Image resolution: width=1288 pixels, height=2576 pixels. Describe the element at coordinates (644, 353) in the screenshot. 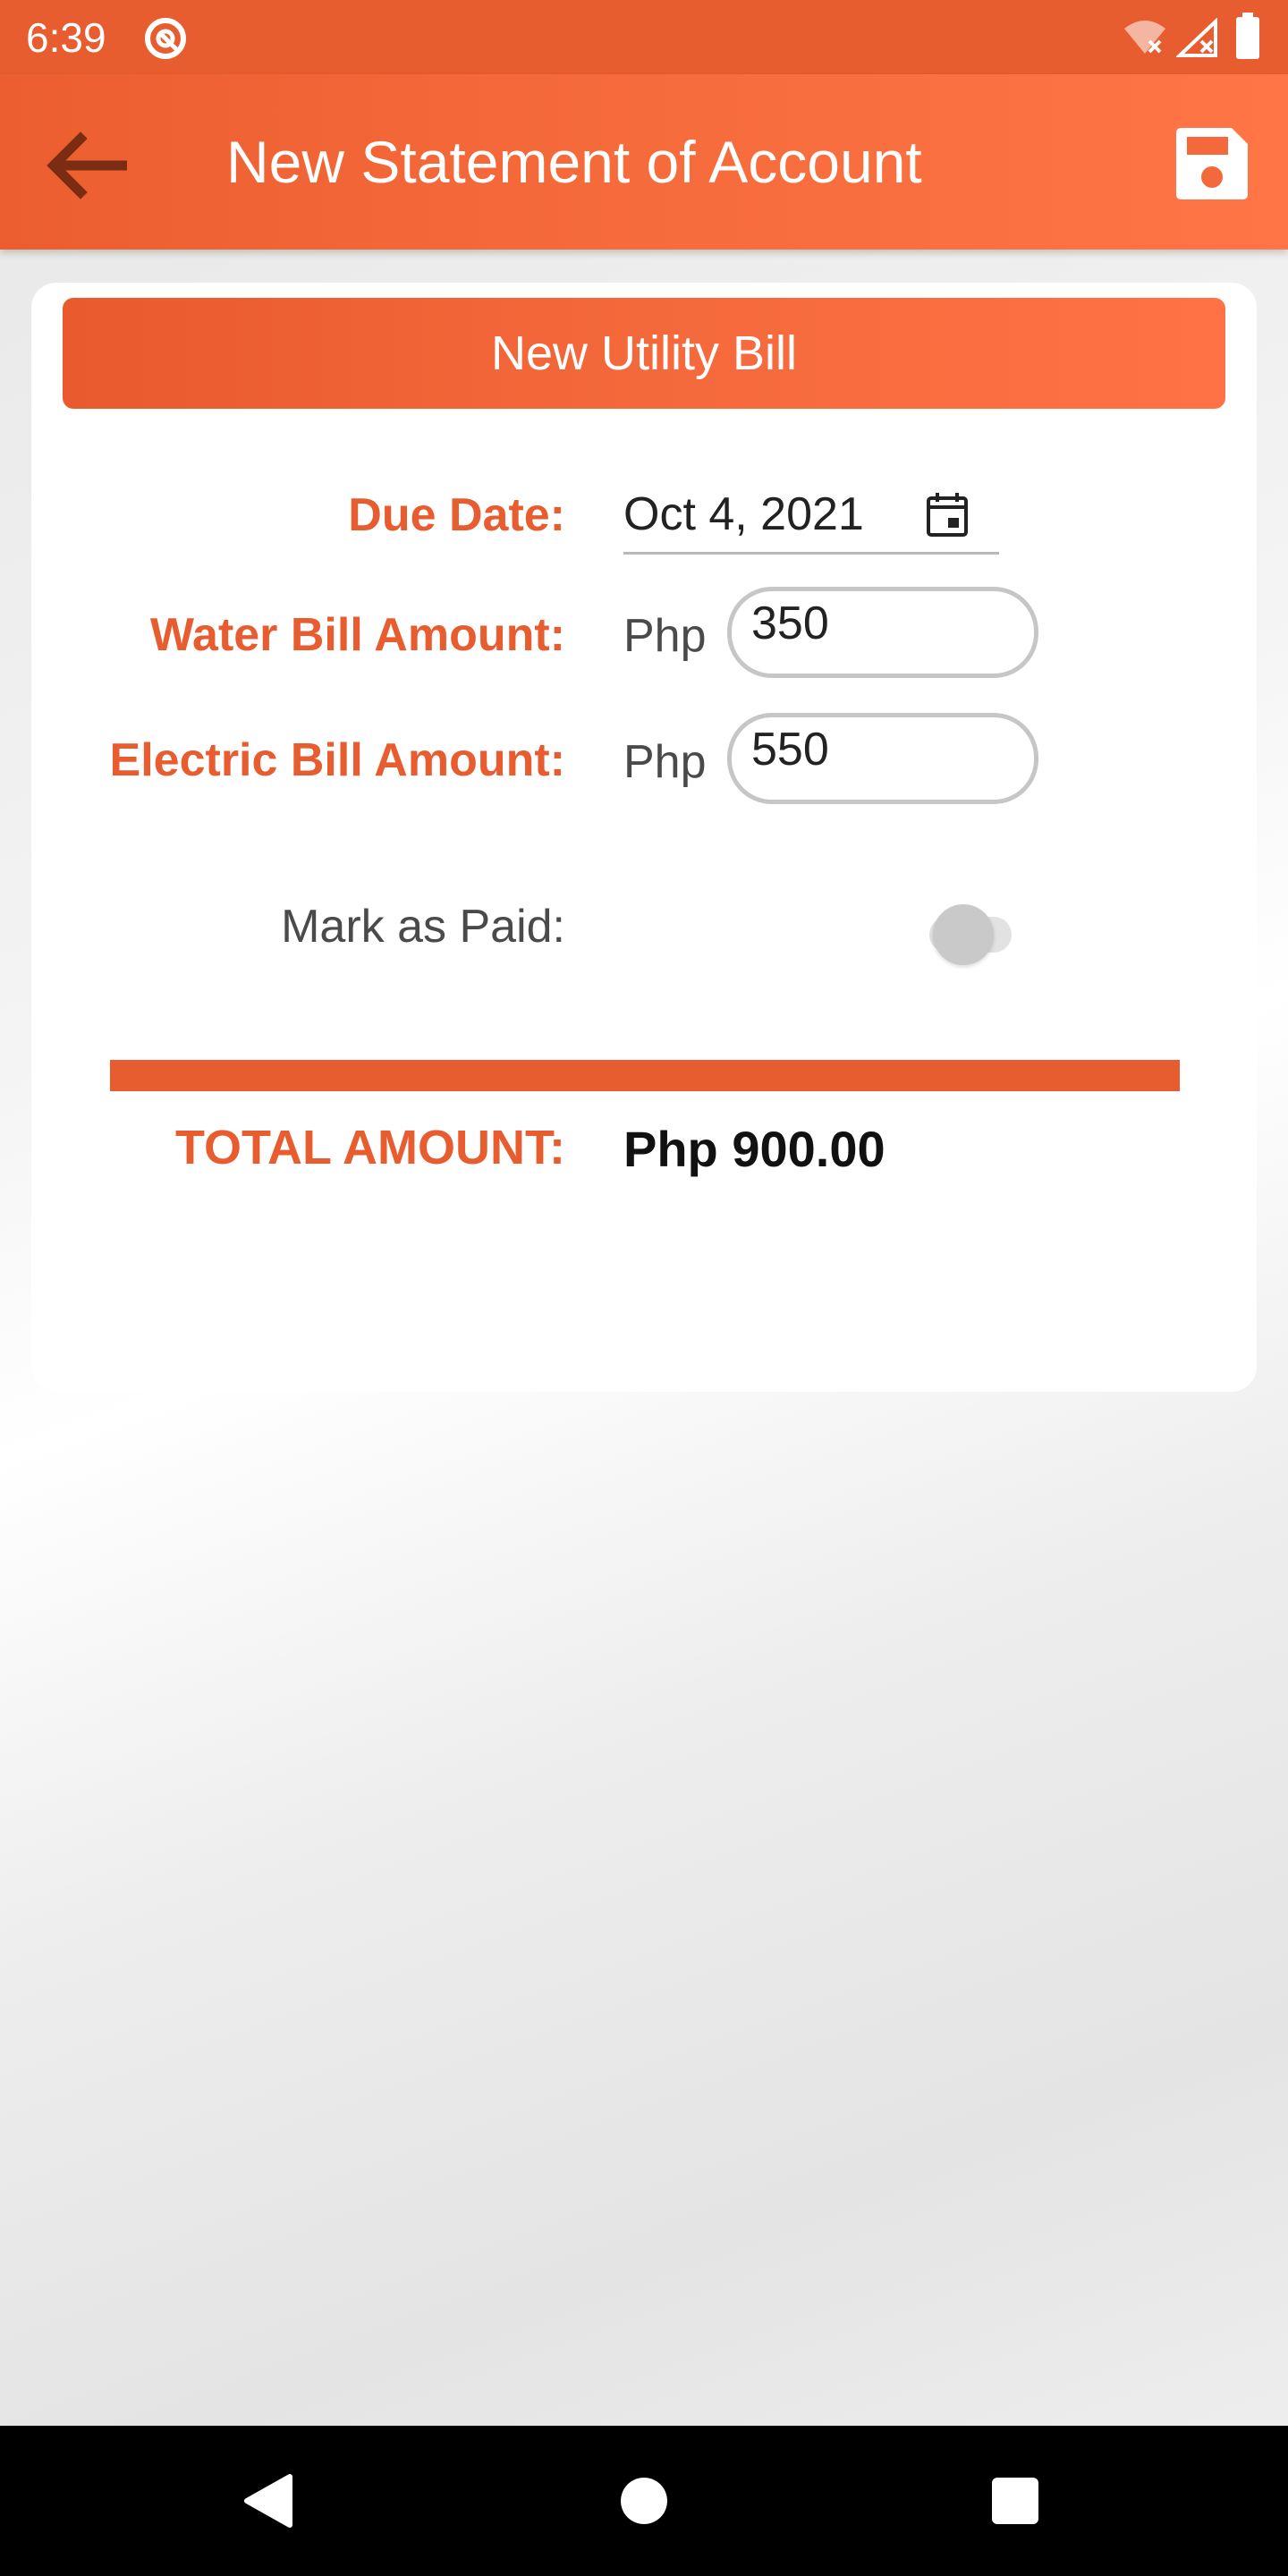

I see `card-header: New Utility Bill` at that location.